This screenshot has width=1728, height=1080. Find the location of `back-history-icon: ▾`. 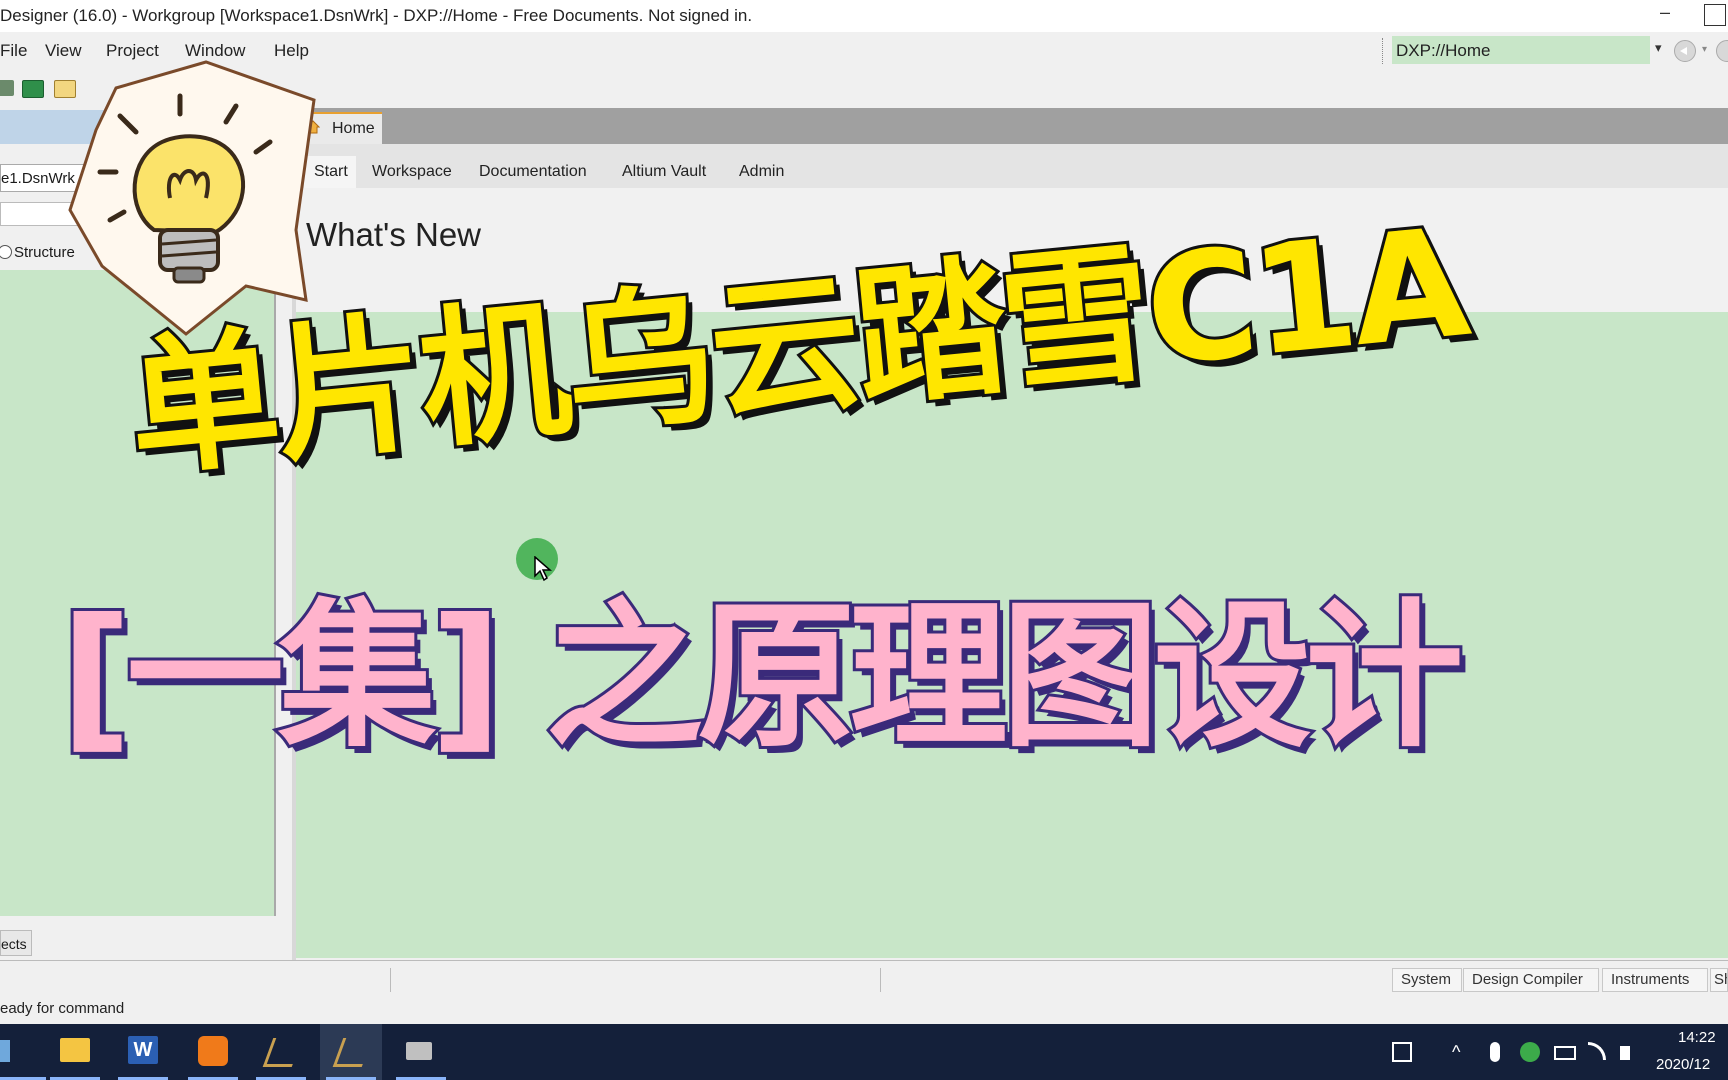

back-history-icon: ▾ is located at coordinates (1704, 49).